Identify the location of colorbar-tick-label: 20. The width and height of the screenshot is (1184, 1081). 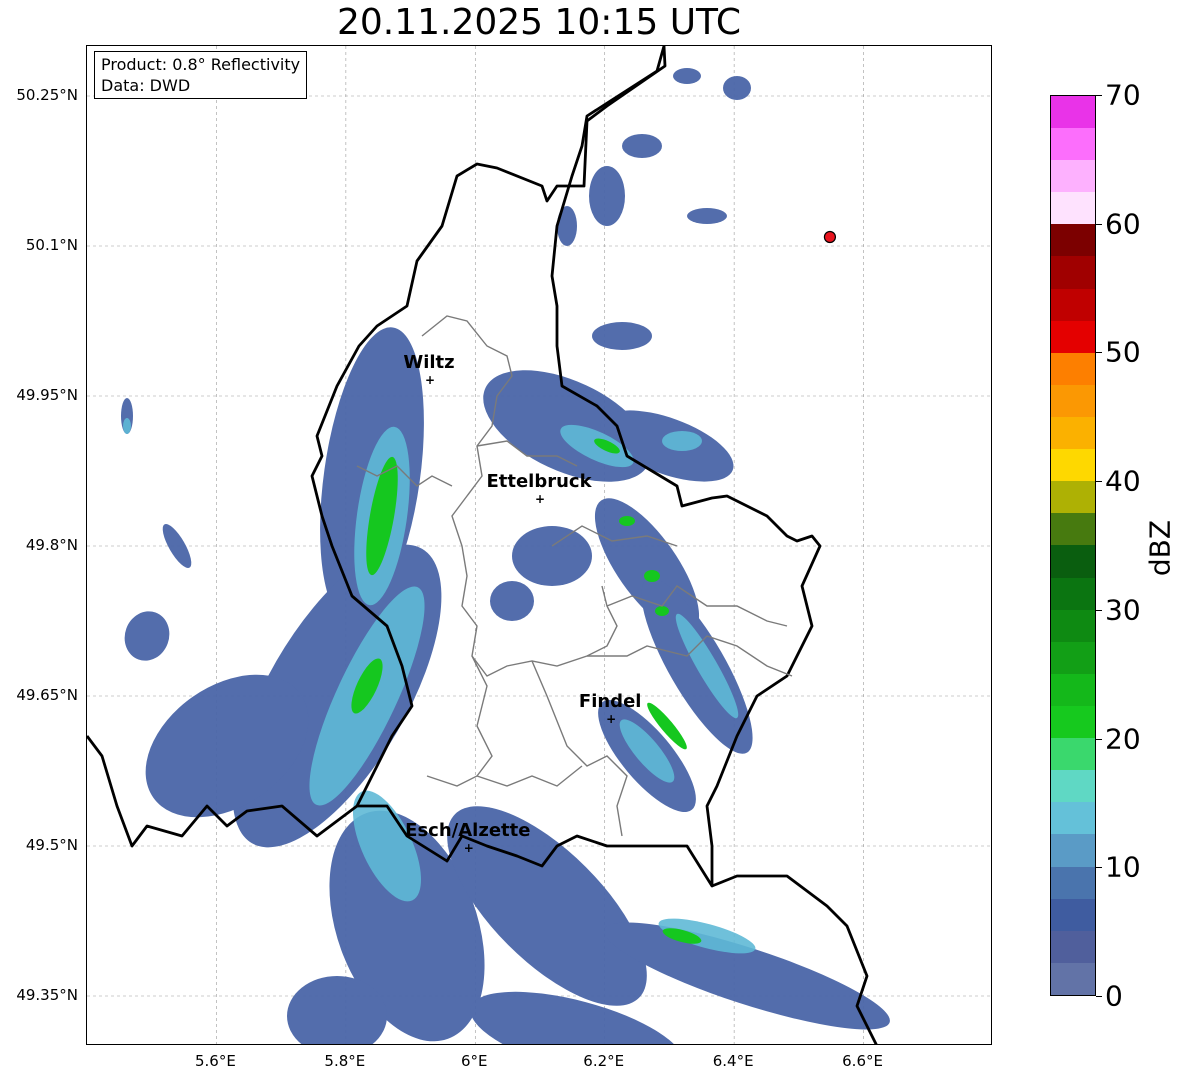
(1123, 739).